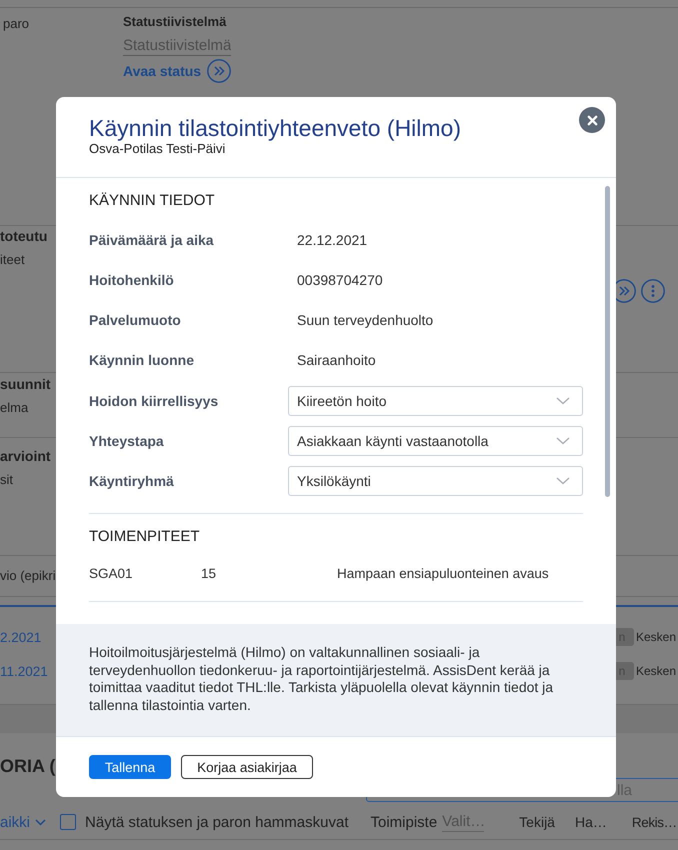  Describe the element at coordinates (653, 291) in the screenshot. I see `more-options-icon` at that location.